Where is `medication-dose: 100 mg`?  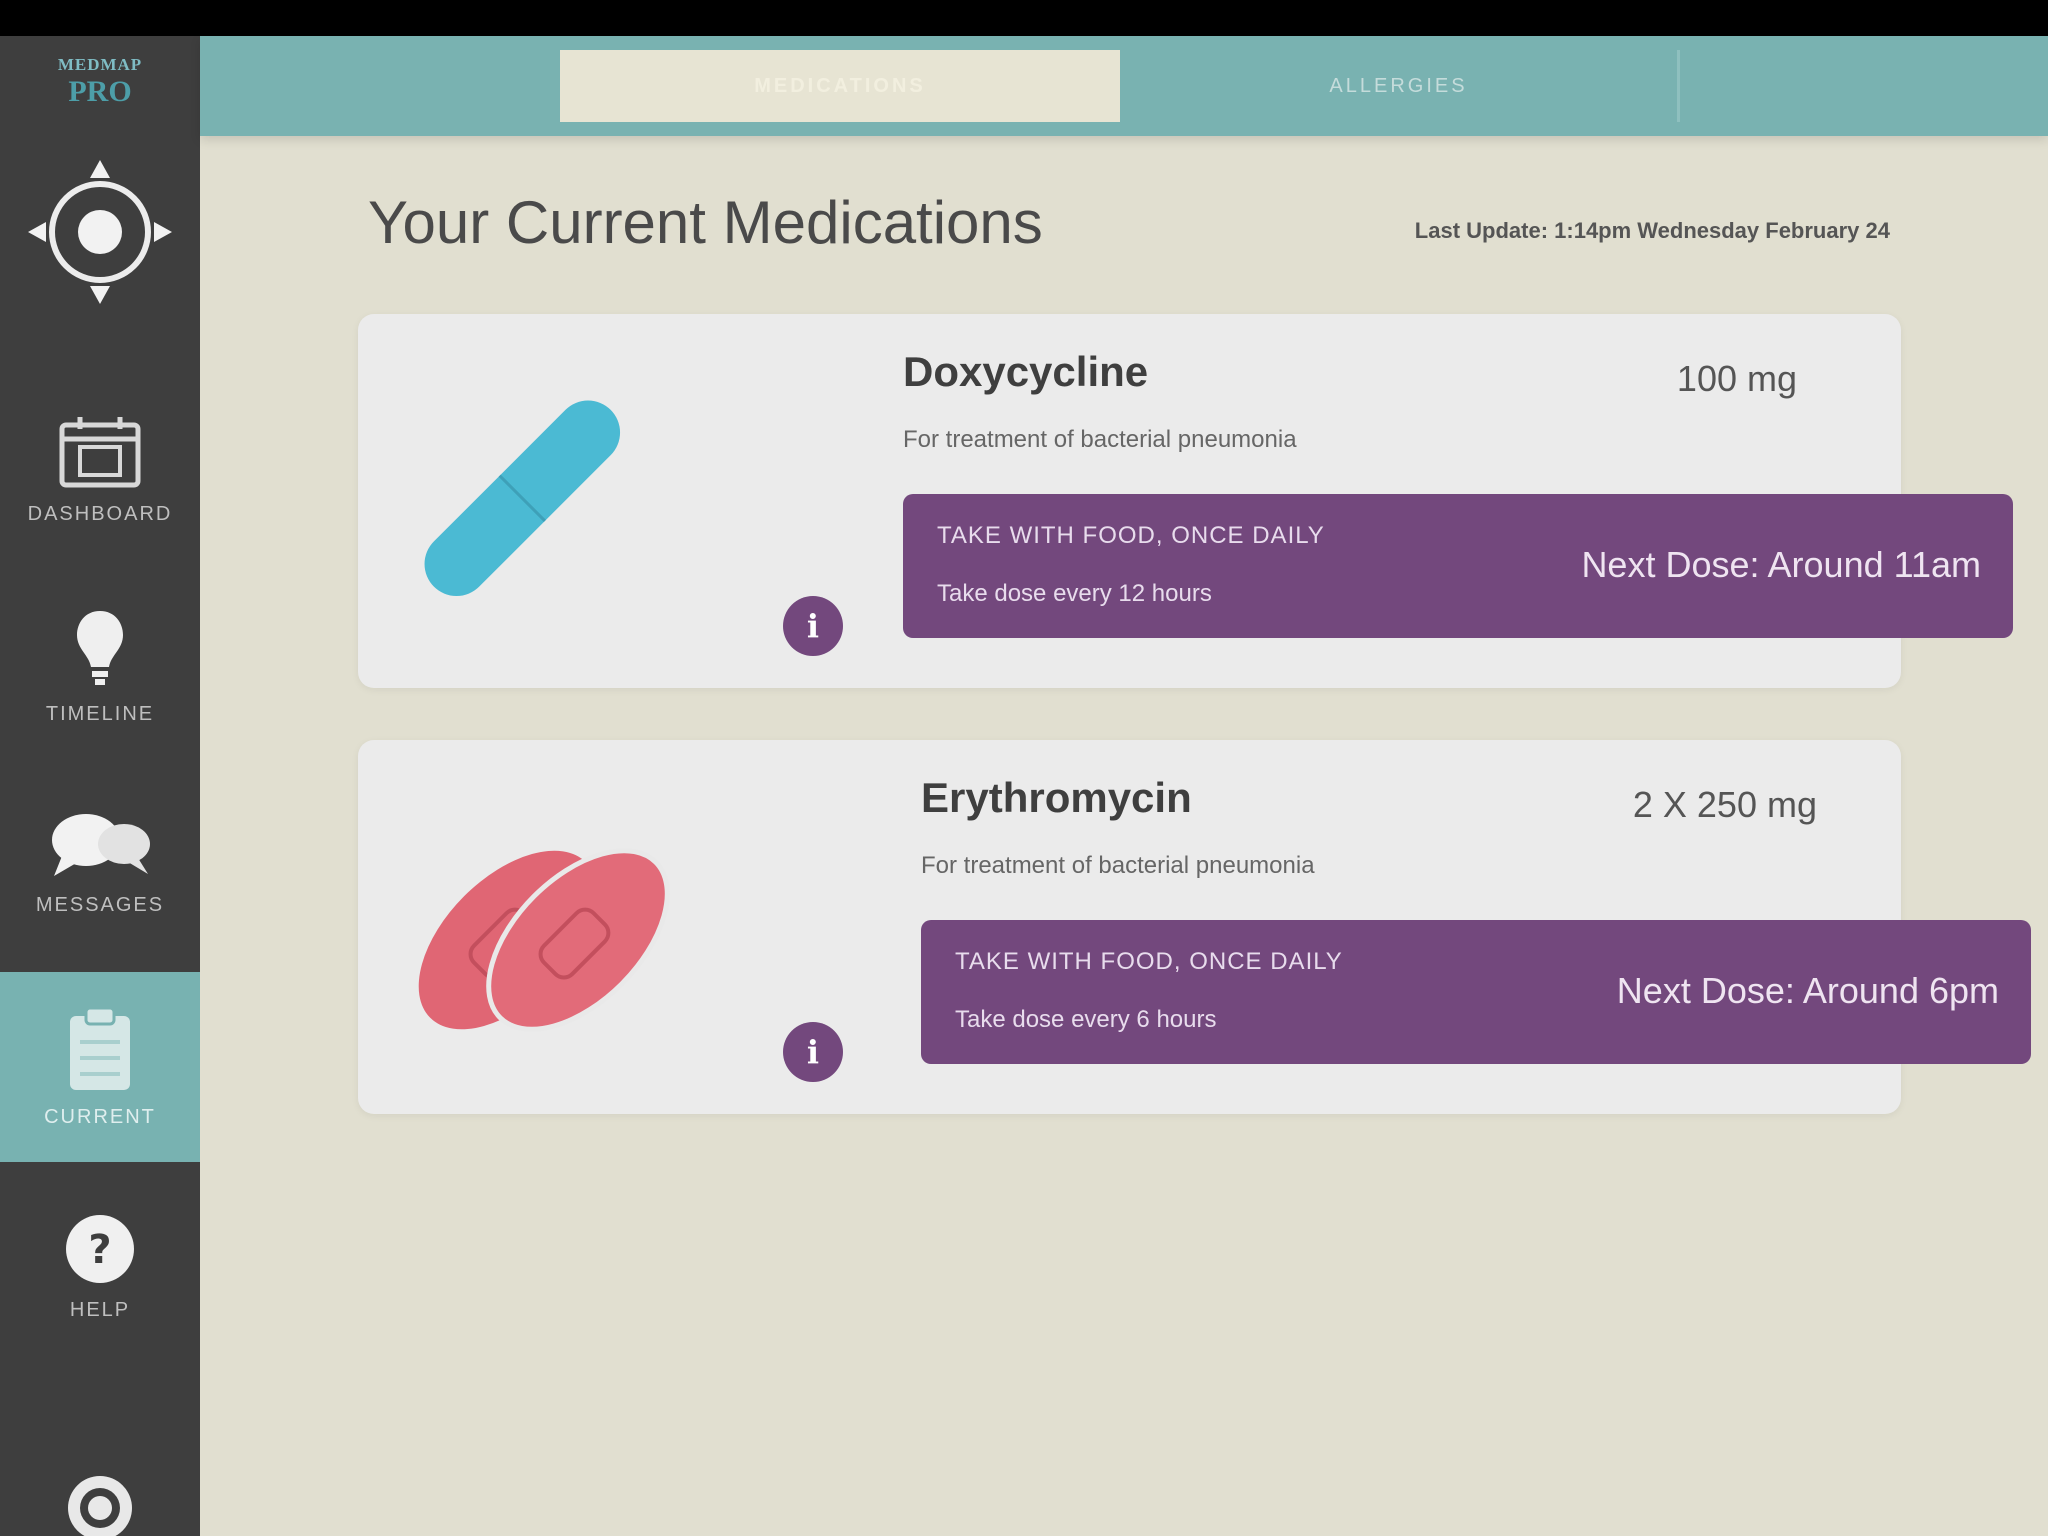 medication-dose: 100 mg is located at coordinates (1736, 378).